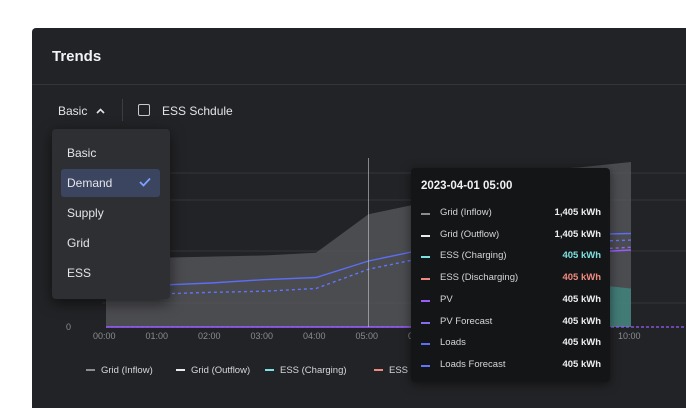  What do you see at coordinates (110, 243) in the screenshot?
I see `dropdown-option-grid: Grid` at bounding box center [110, 243].